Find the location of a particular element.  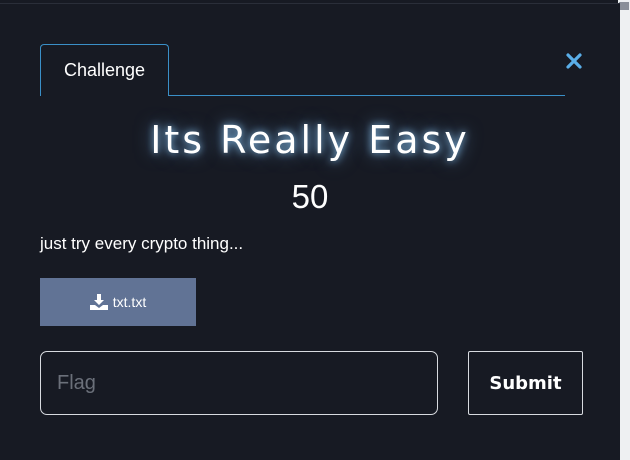

close-icon is located at coordinates (574, 61).